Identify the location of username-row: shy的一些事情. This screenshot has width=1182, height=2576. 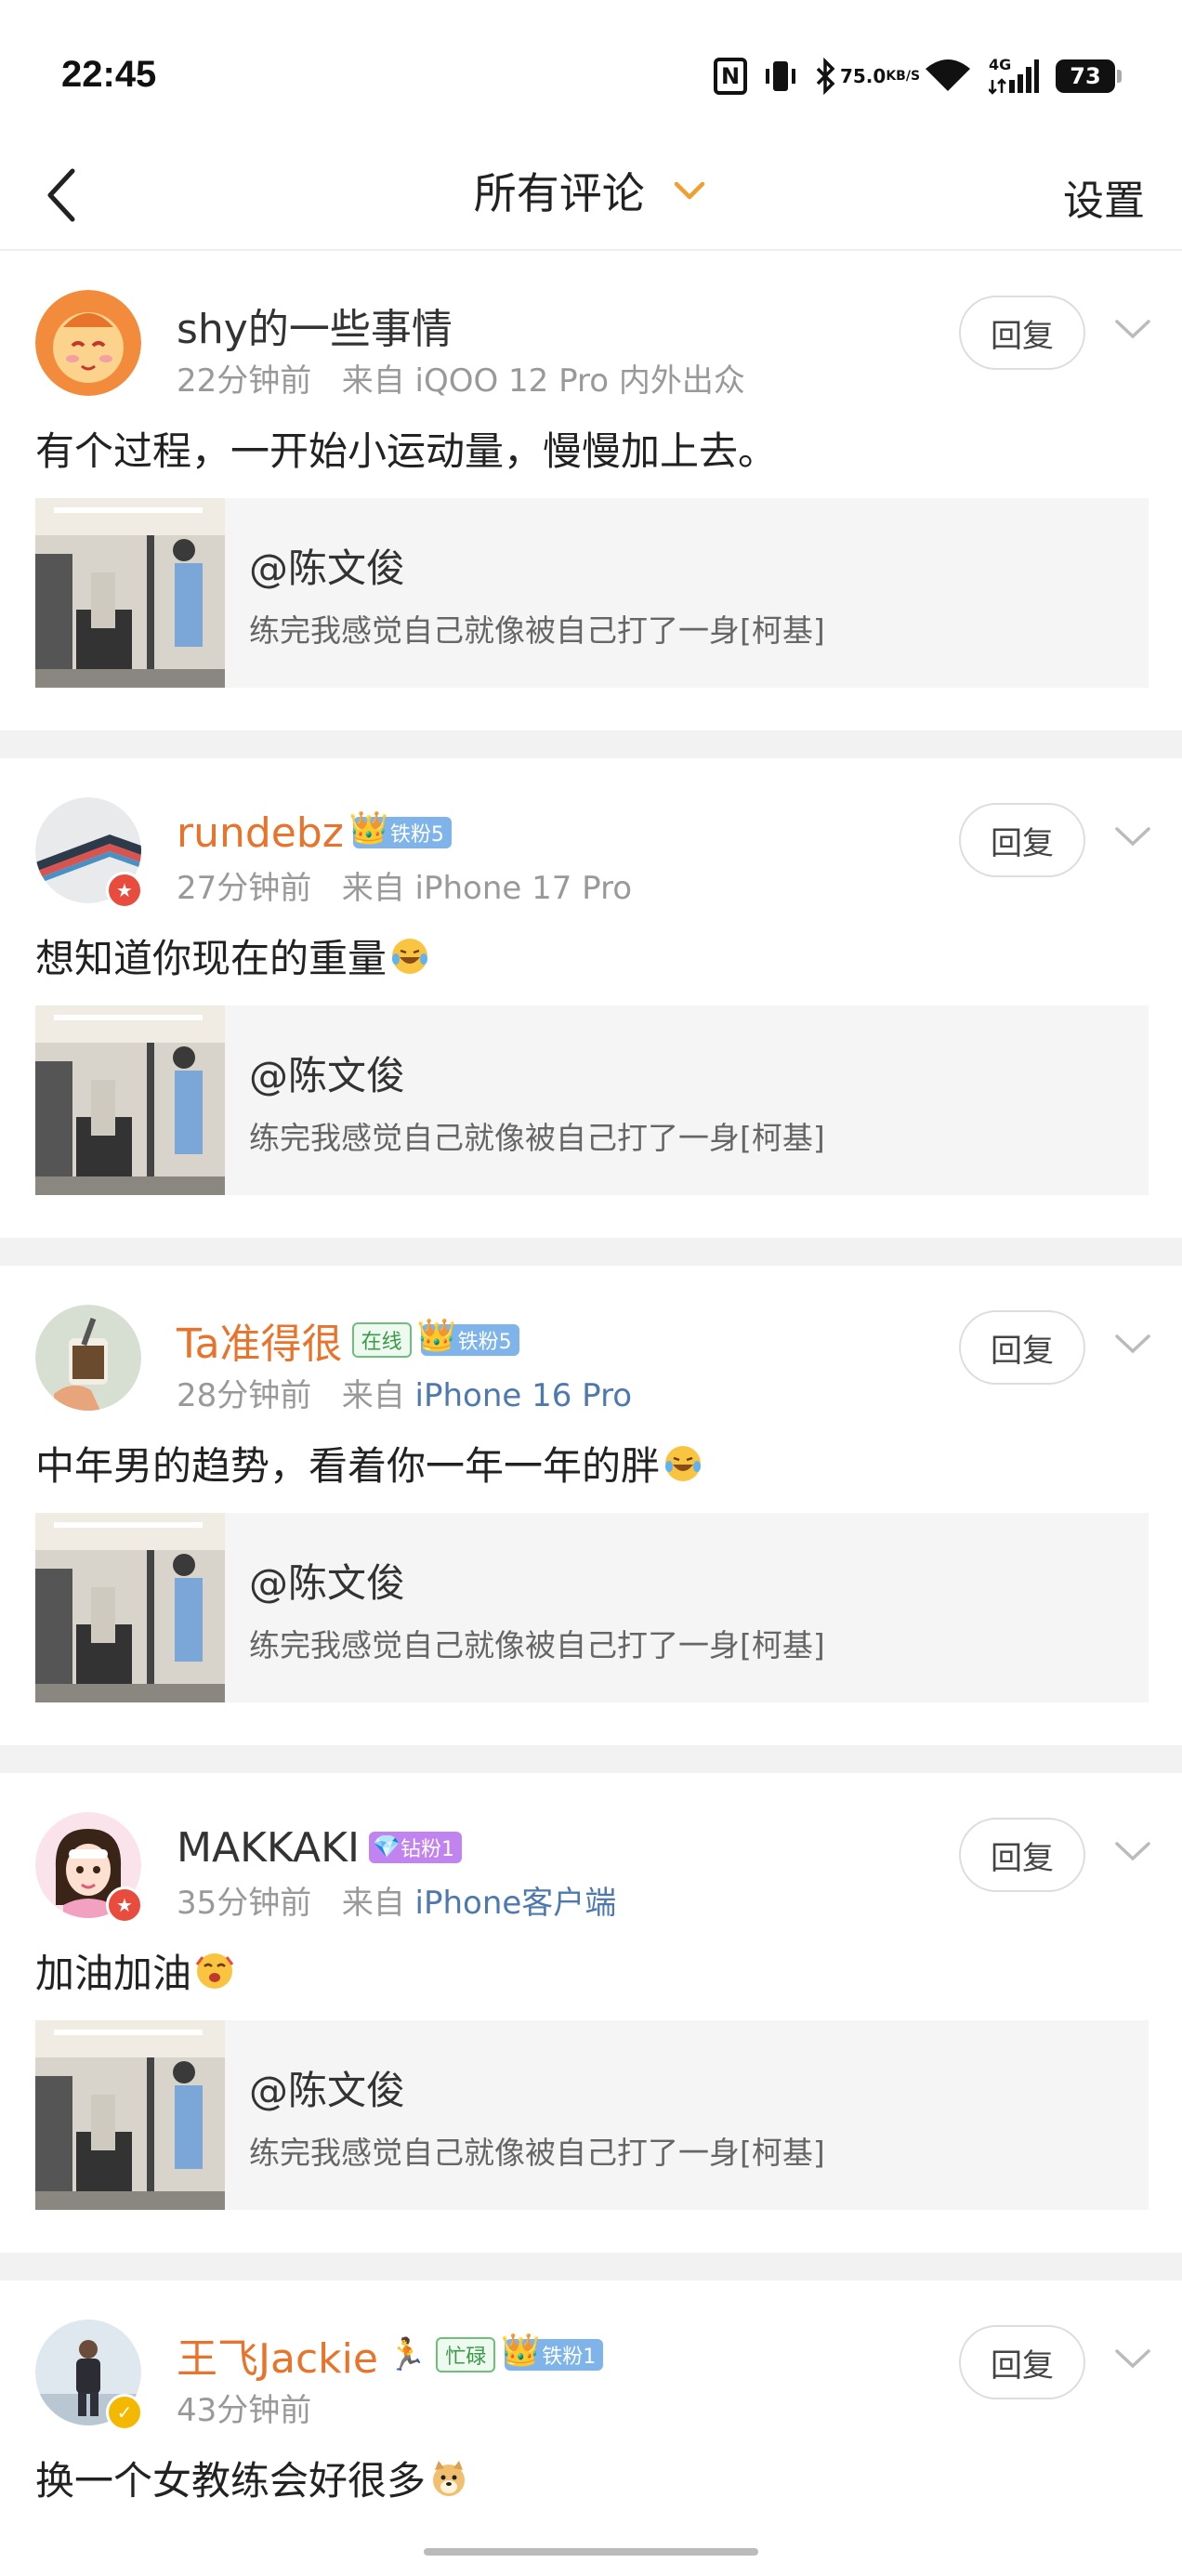
(315, 325).